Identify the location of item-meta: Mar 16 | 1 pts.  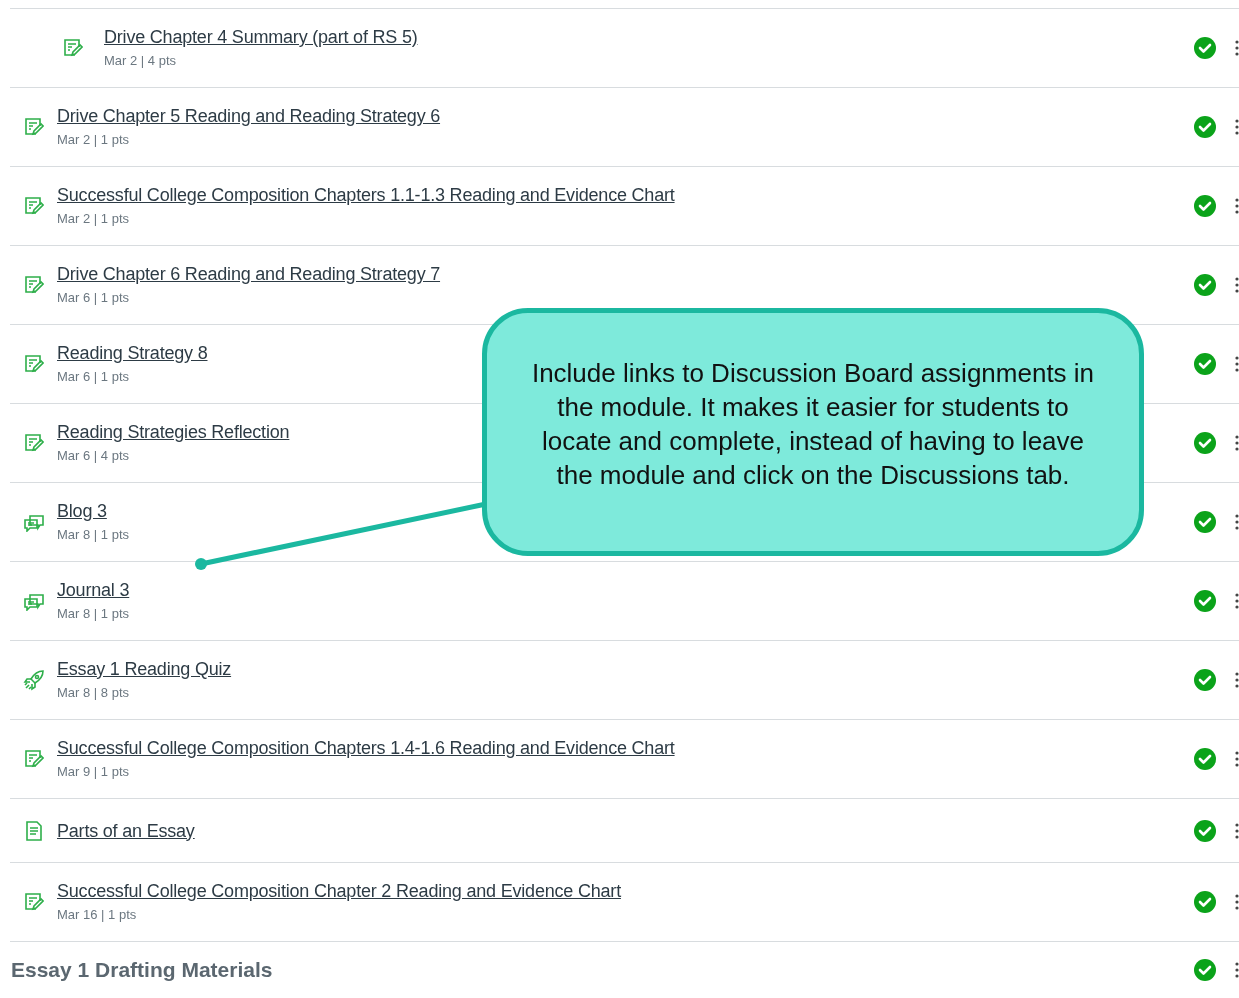
(97, 914).